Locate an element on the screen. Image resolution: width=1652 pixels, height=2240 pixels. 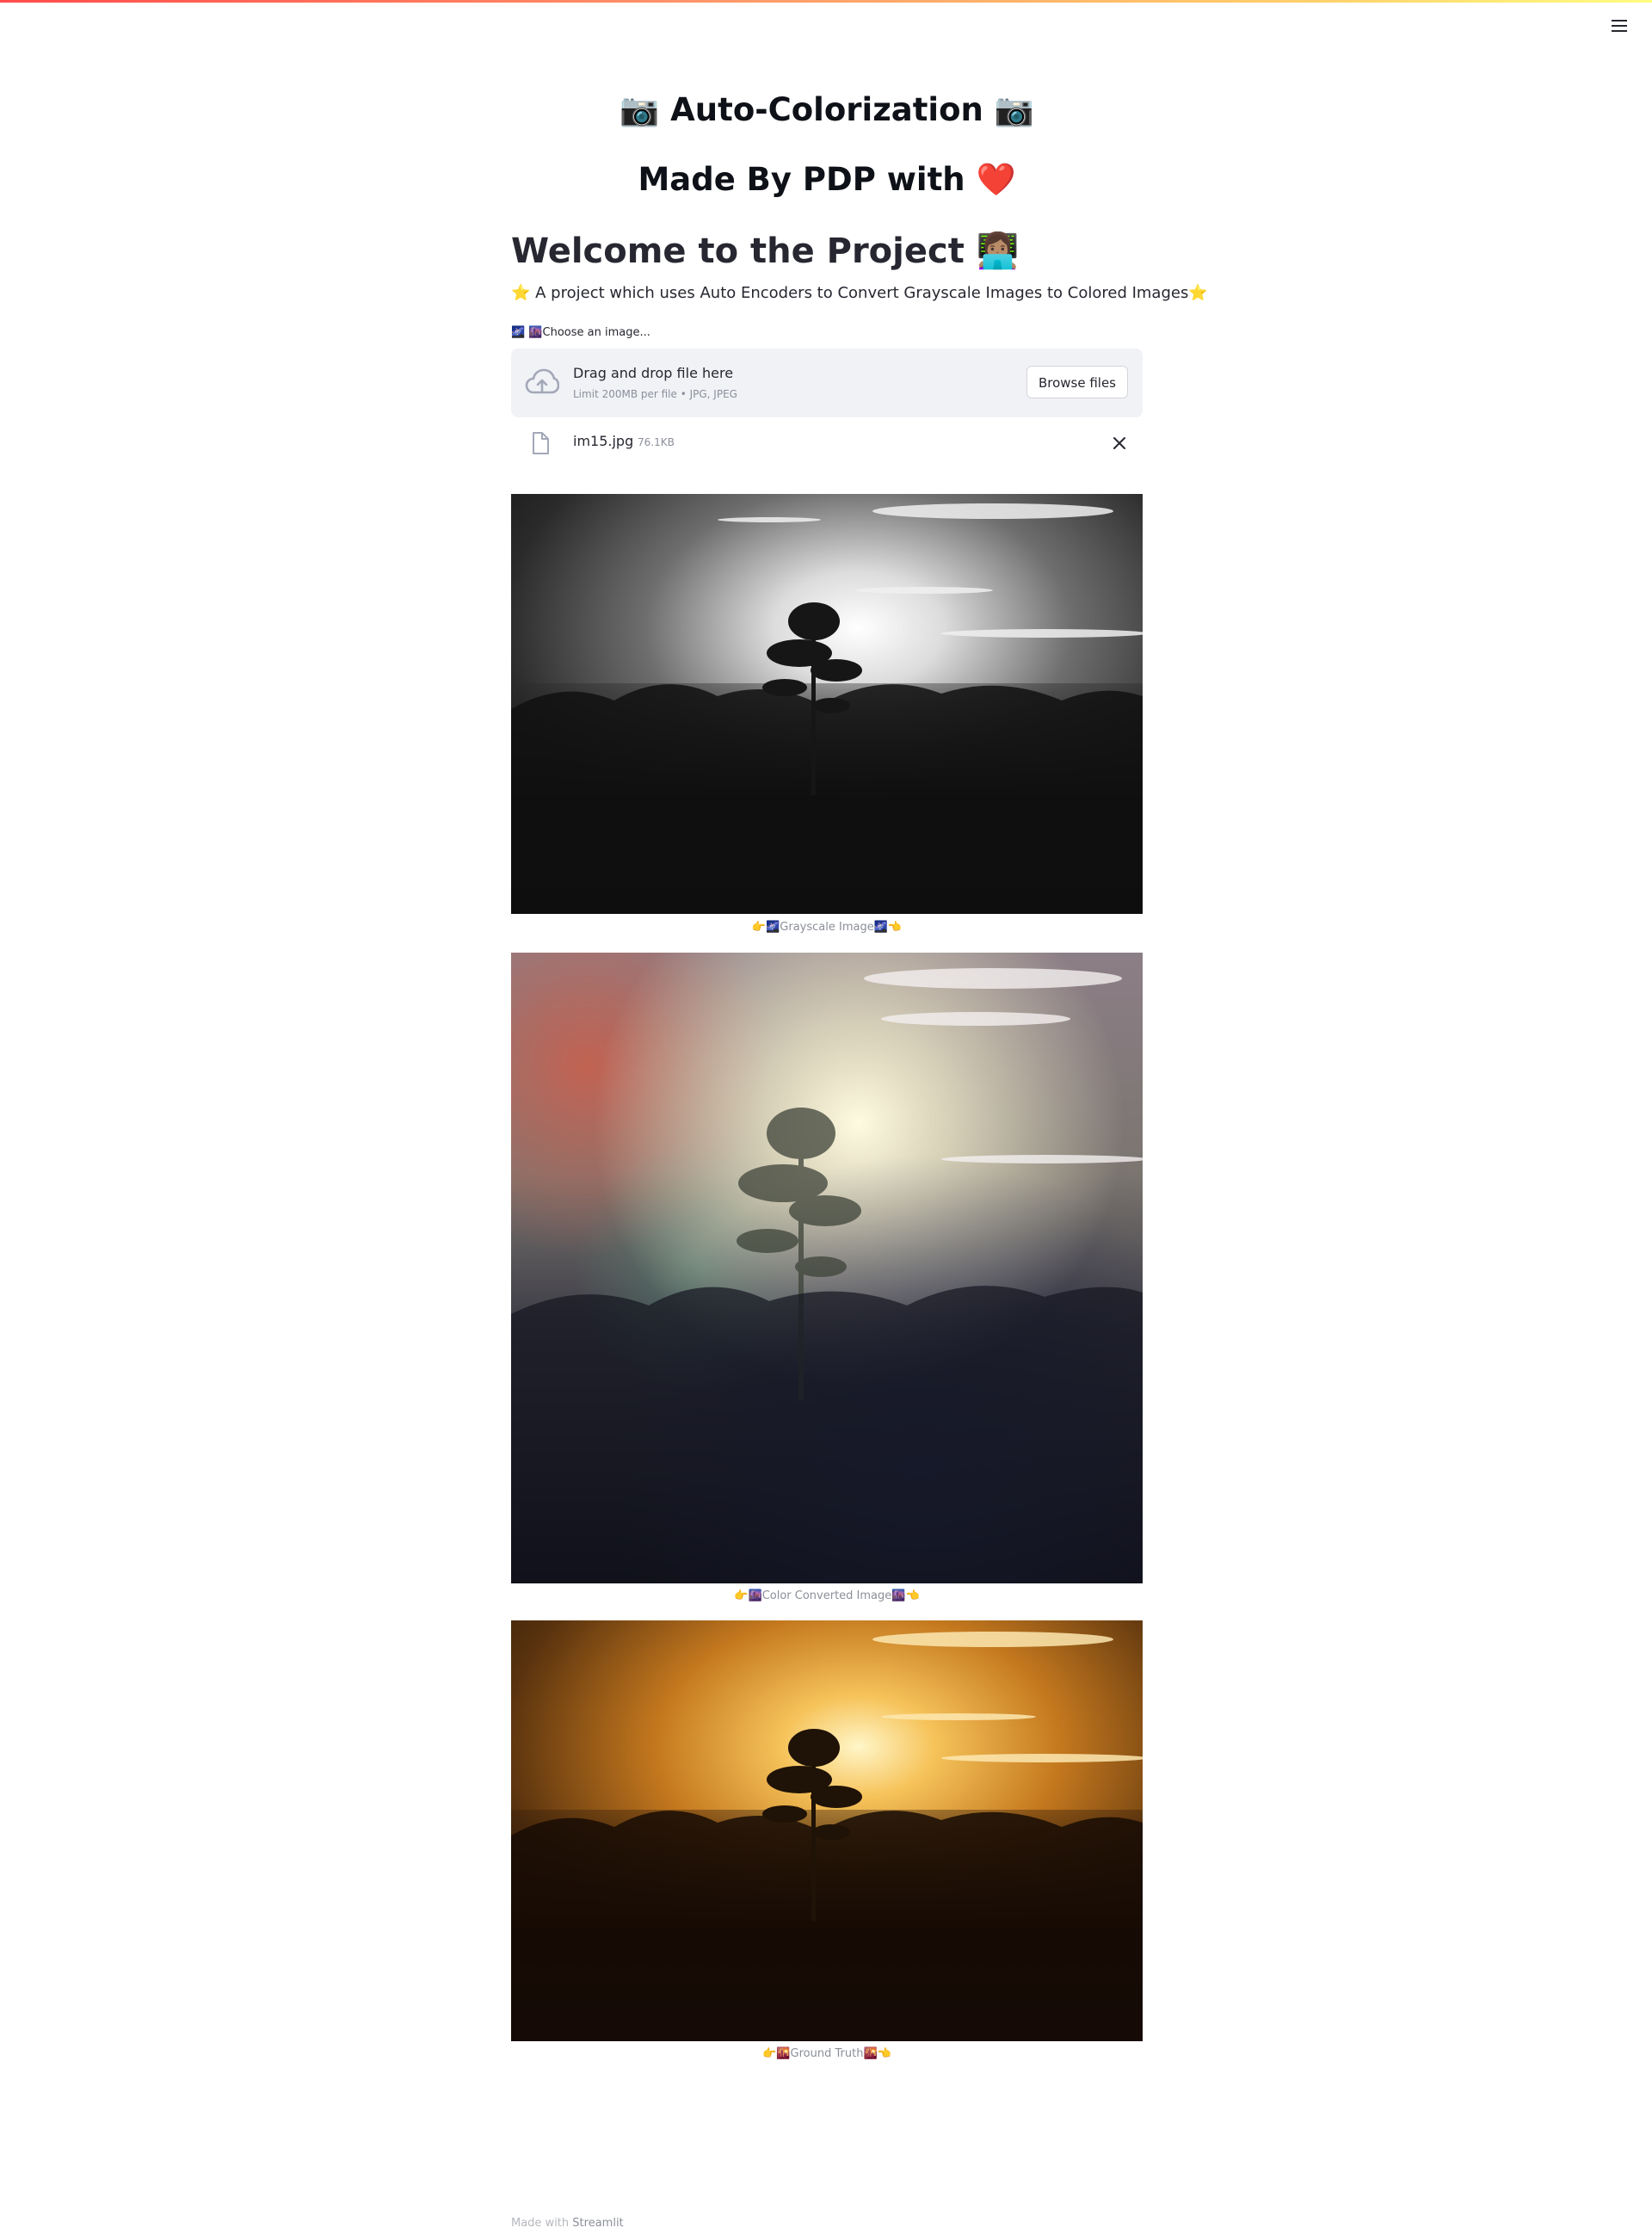
welcome-heading: Welcome to the Project 👩🏽‍💻 is located at coordinates (765, 251).